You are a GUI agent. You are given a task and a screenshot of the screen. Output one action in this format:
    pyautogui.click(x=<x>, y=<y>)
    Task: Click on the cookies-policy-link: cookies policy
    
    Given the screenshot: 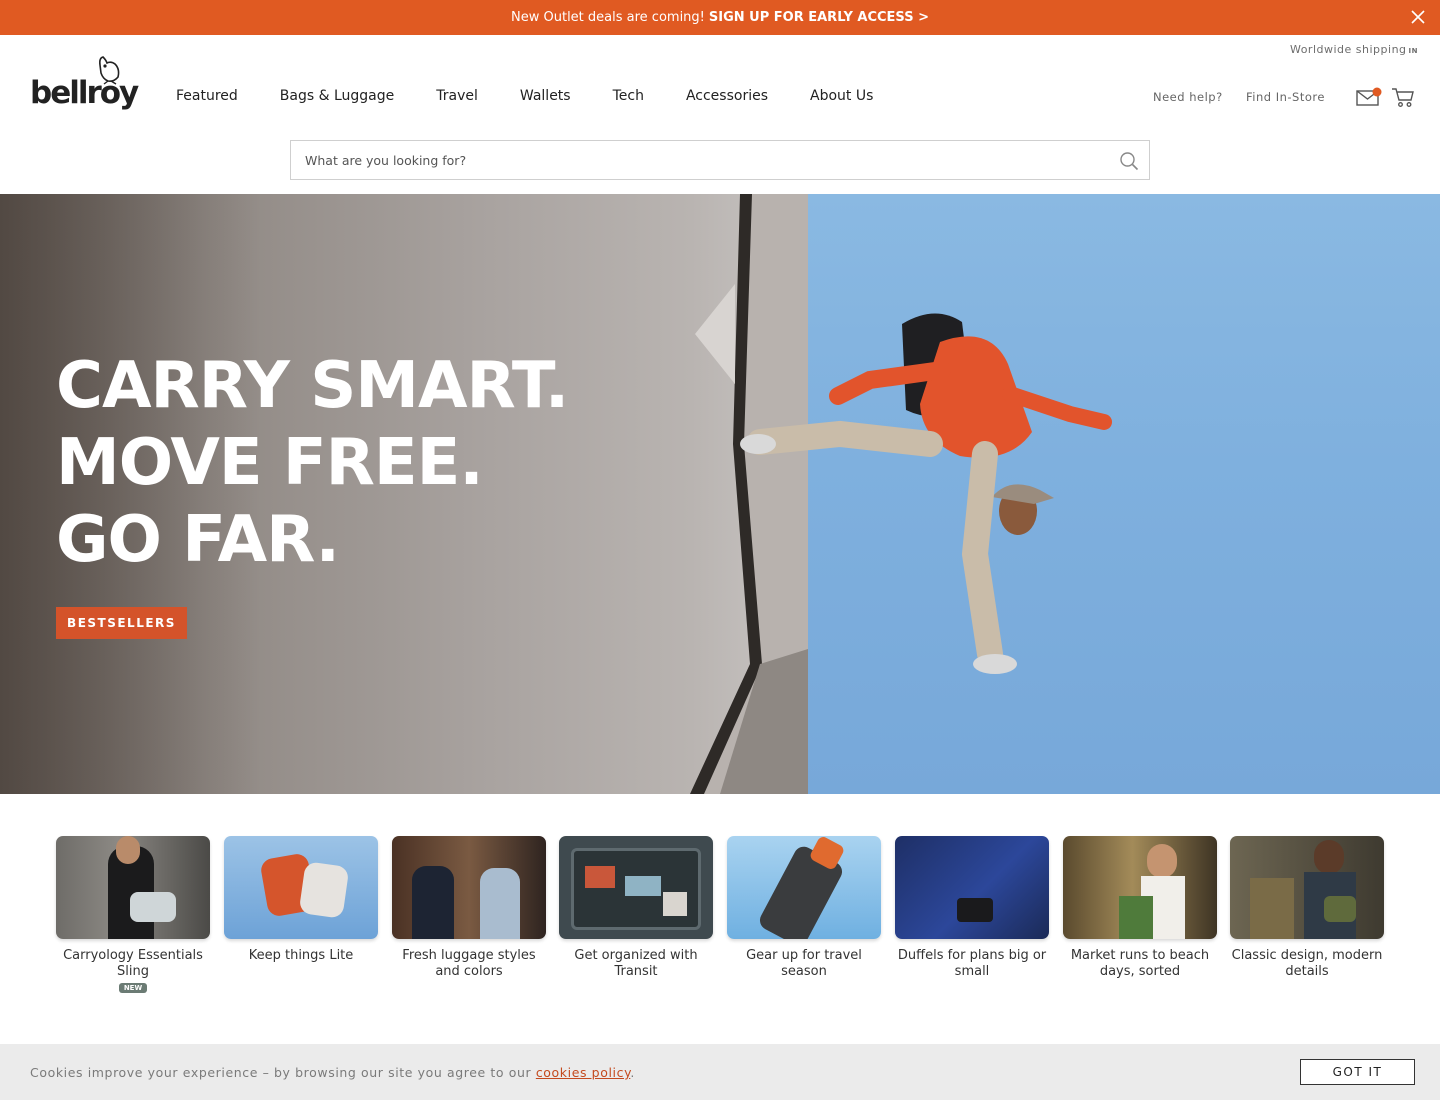 What is the action you would take?
    pyautogui.click(x=583, y=1072)
    